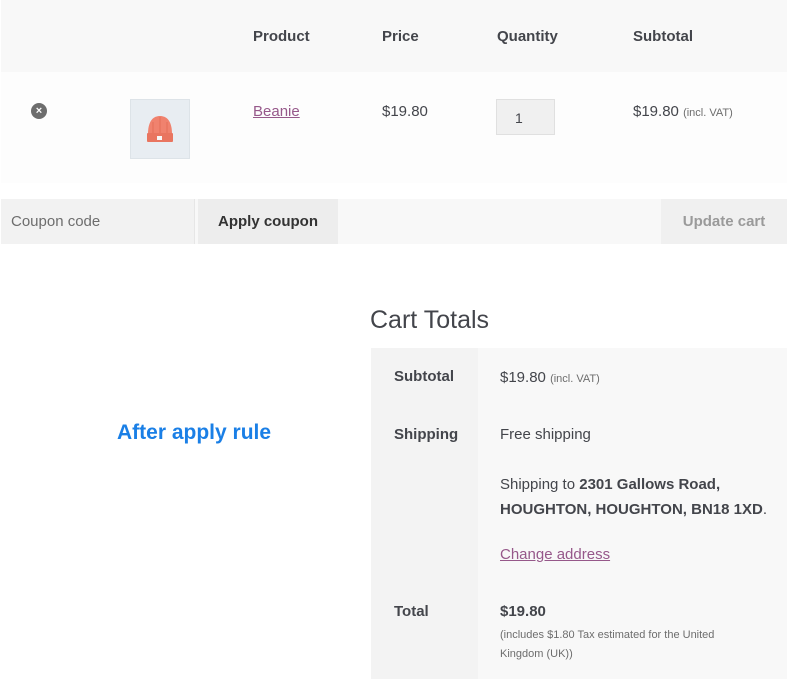  What do you see at coordinates (724, 221) in the screenshot?
I see `update-cart-button: Update cart` at bounding box center [724, 221].